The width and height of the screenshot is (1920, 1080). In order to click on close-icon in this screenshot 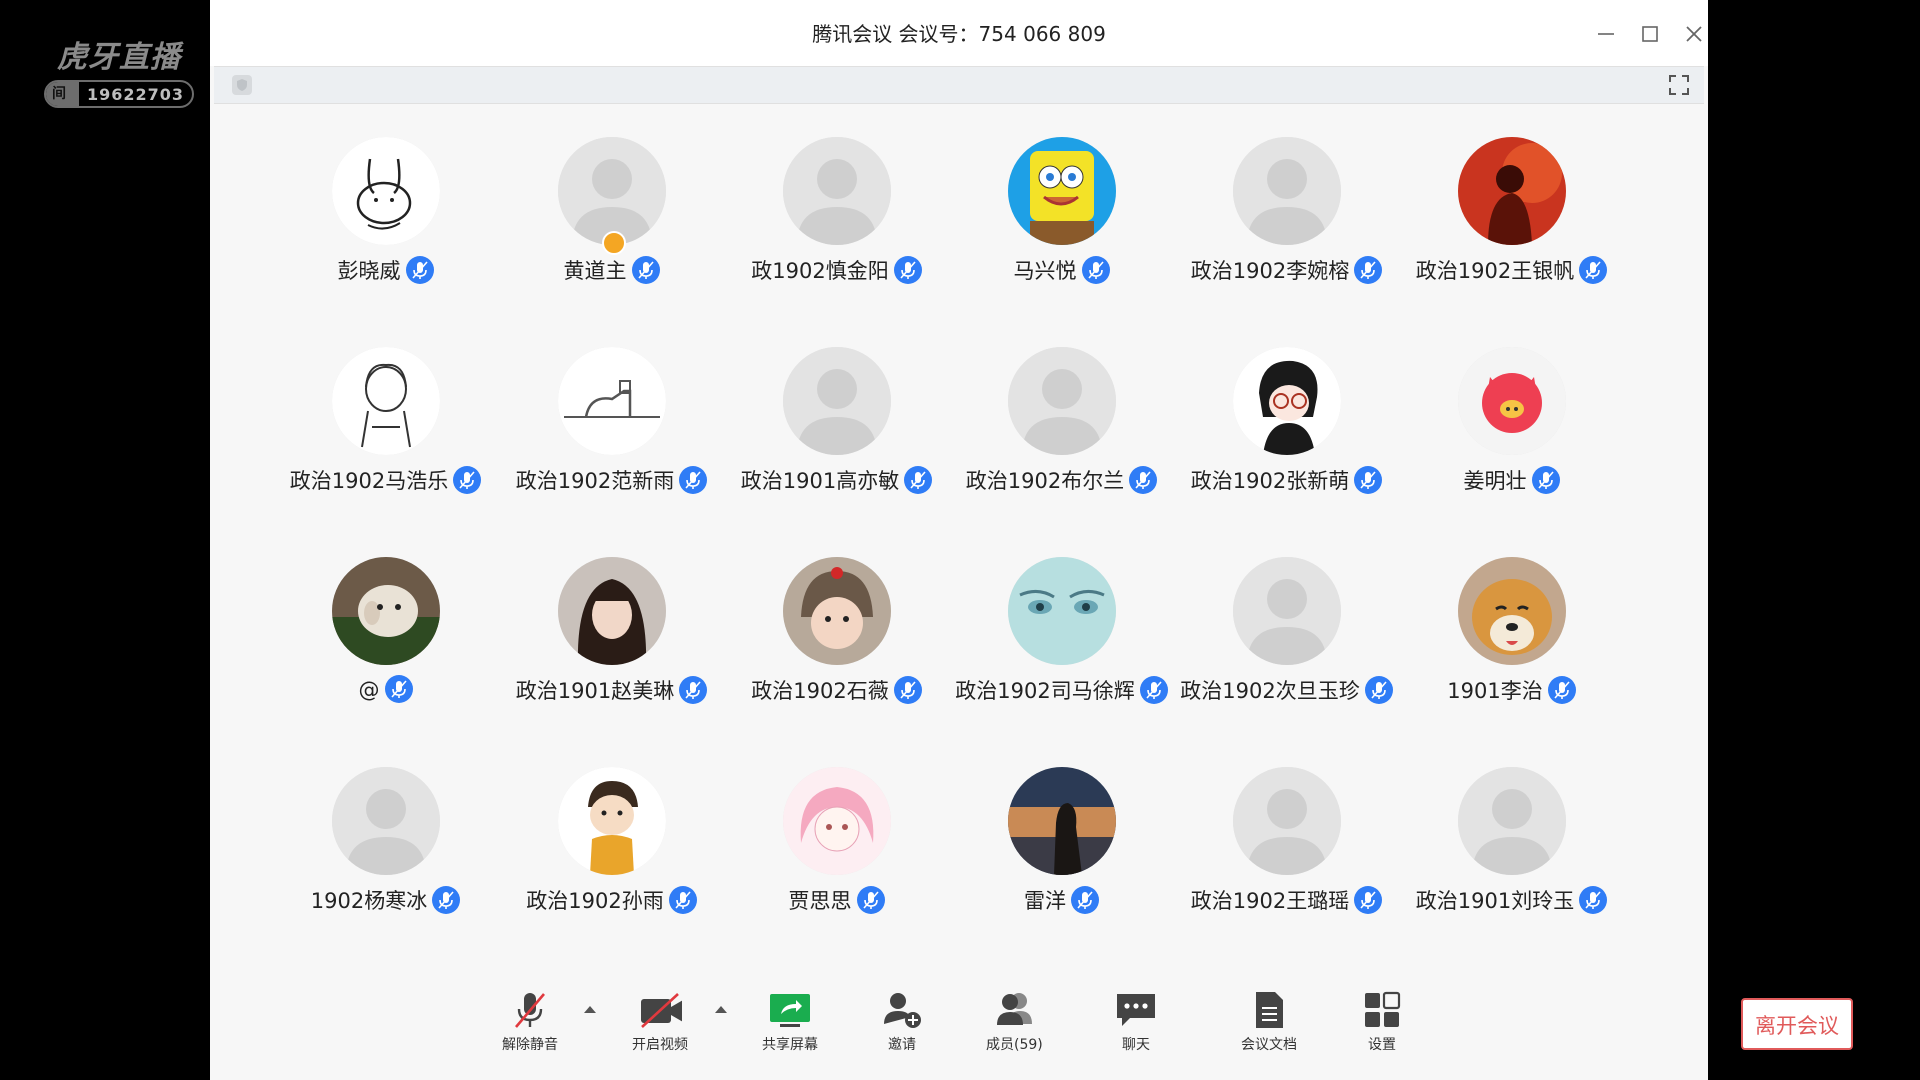, I will do `click(1694, 34)`.